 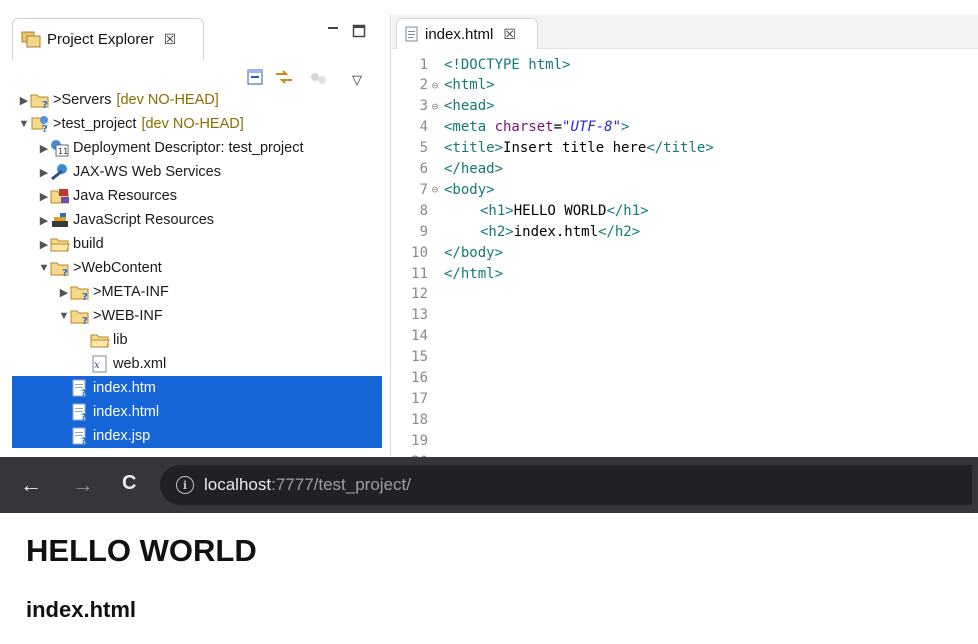 I want to click on minimize-icon, so click(x=333, y=33).